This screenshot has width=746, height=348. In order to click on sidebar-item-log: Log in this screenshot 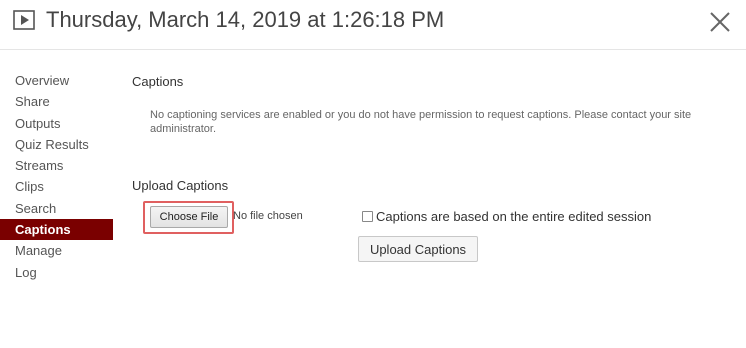, I will do `click(56, 272)`.